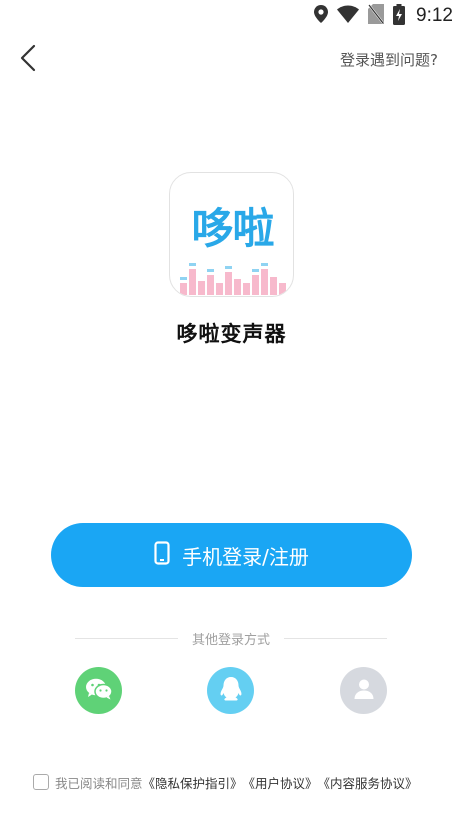 The image size is (463, 823). I want to click on agreement-checkbox, so click(41, 782).